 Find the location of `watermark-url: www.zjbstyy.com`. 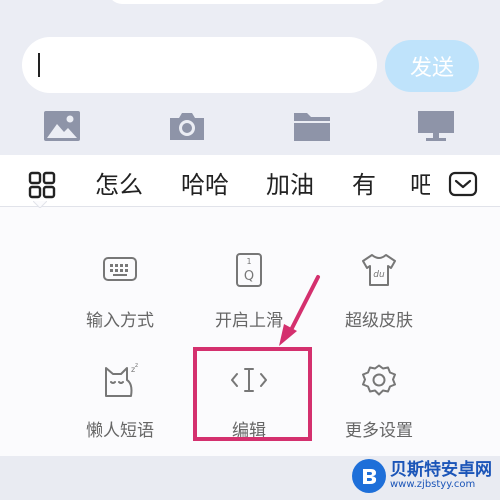

watermark-url: www.zjbstyy.com is located at coordinates (433, 484).